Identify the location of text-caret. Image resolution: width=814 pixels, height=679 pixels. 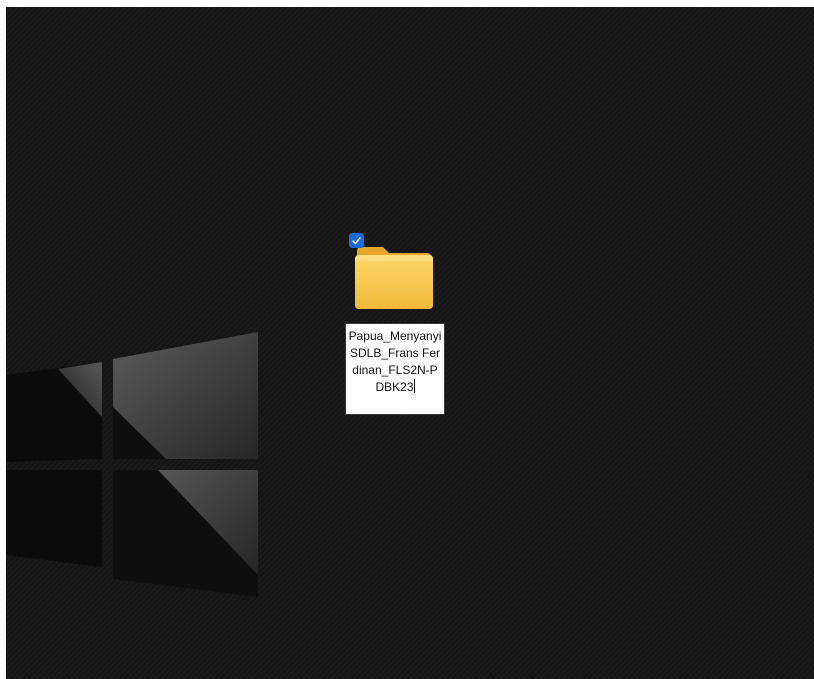
(414, 386).